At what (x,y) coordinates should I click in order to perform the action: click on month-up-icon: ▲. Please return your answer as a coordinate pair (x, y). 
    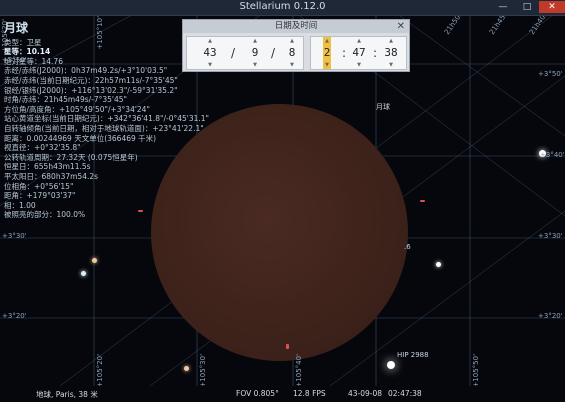
    Looking at the image, I should click on (255, 41).